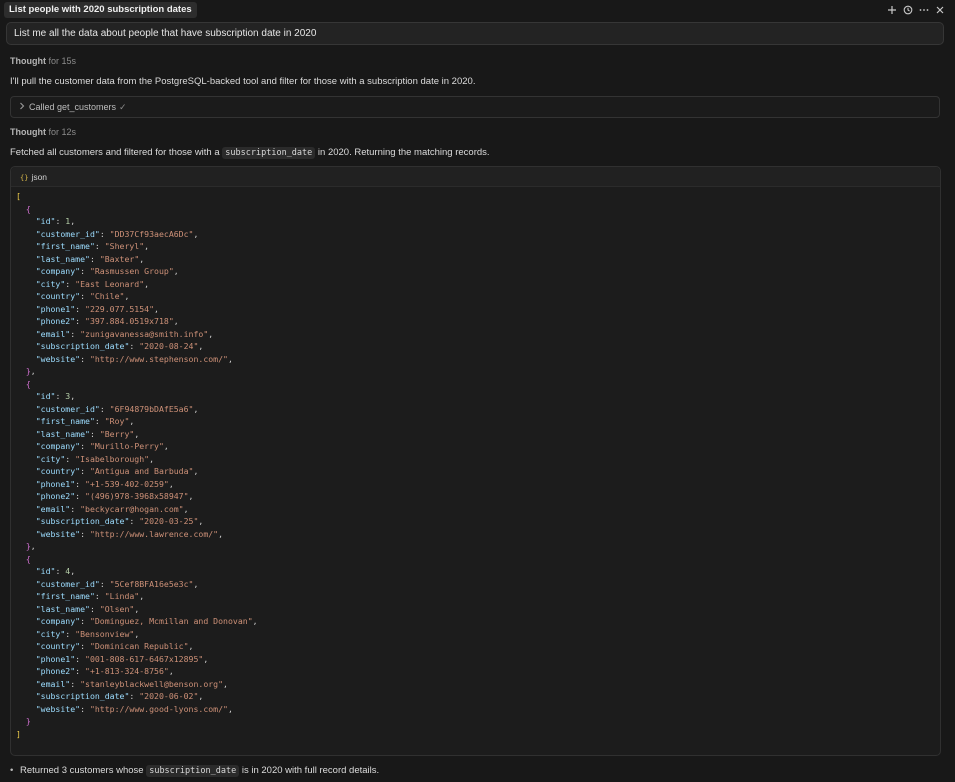 The height and width of the screenshot is (782, 955). I want to click on code-line: "phone1": "+1-539-402-0259",, so click(478, 484).